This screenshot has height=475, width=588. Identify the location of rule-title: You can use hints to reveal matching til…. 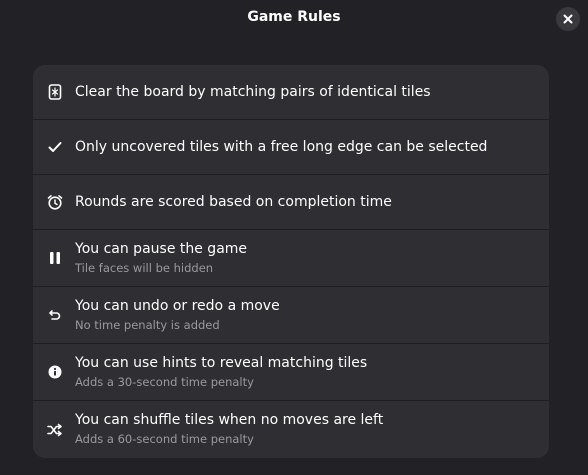
(221, 363).